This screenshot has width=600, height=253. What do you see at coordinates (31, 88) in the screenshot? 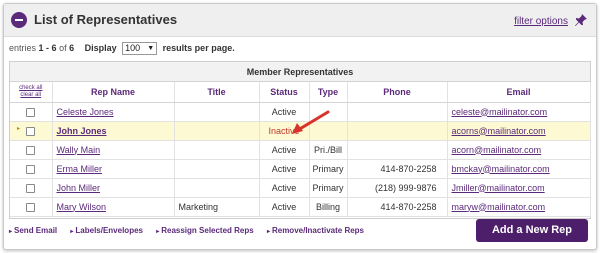
I see `check-all-link: check all` at bounding box center [31, 88].